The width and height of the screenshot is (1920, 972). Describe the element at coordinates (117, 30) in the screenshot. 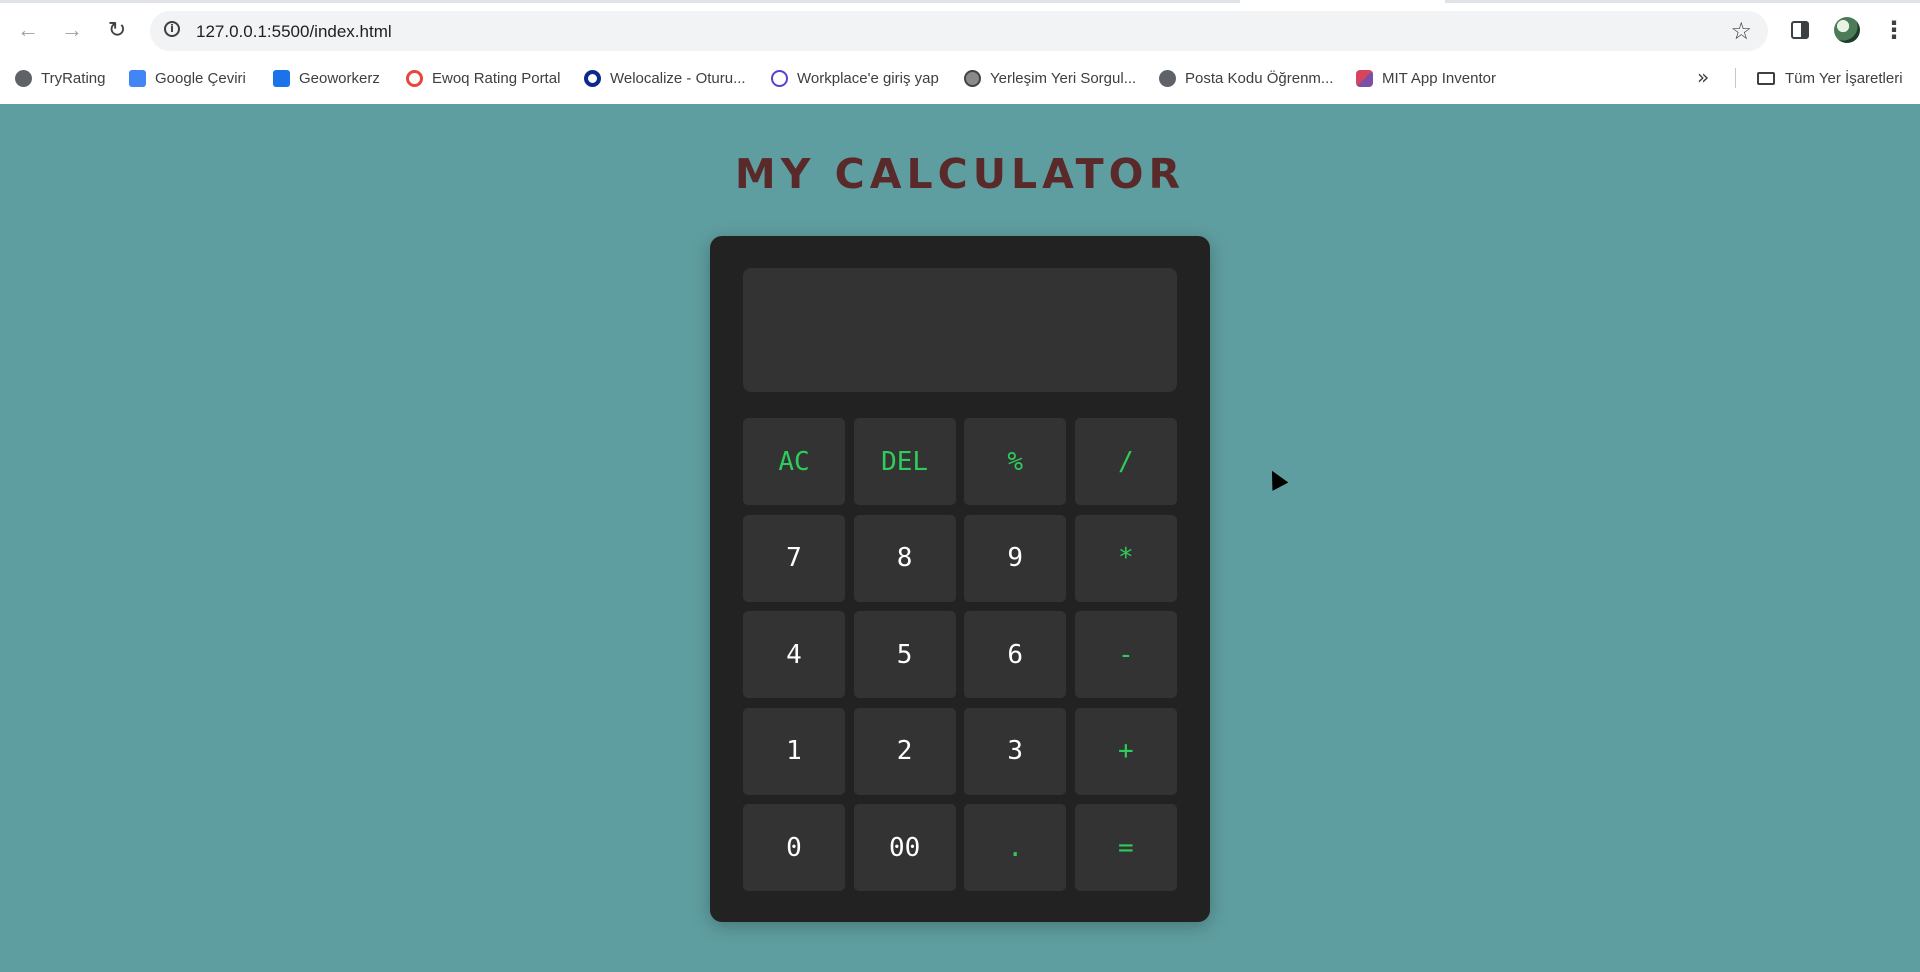

I see `reload-icon: ↻` at that location.